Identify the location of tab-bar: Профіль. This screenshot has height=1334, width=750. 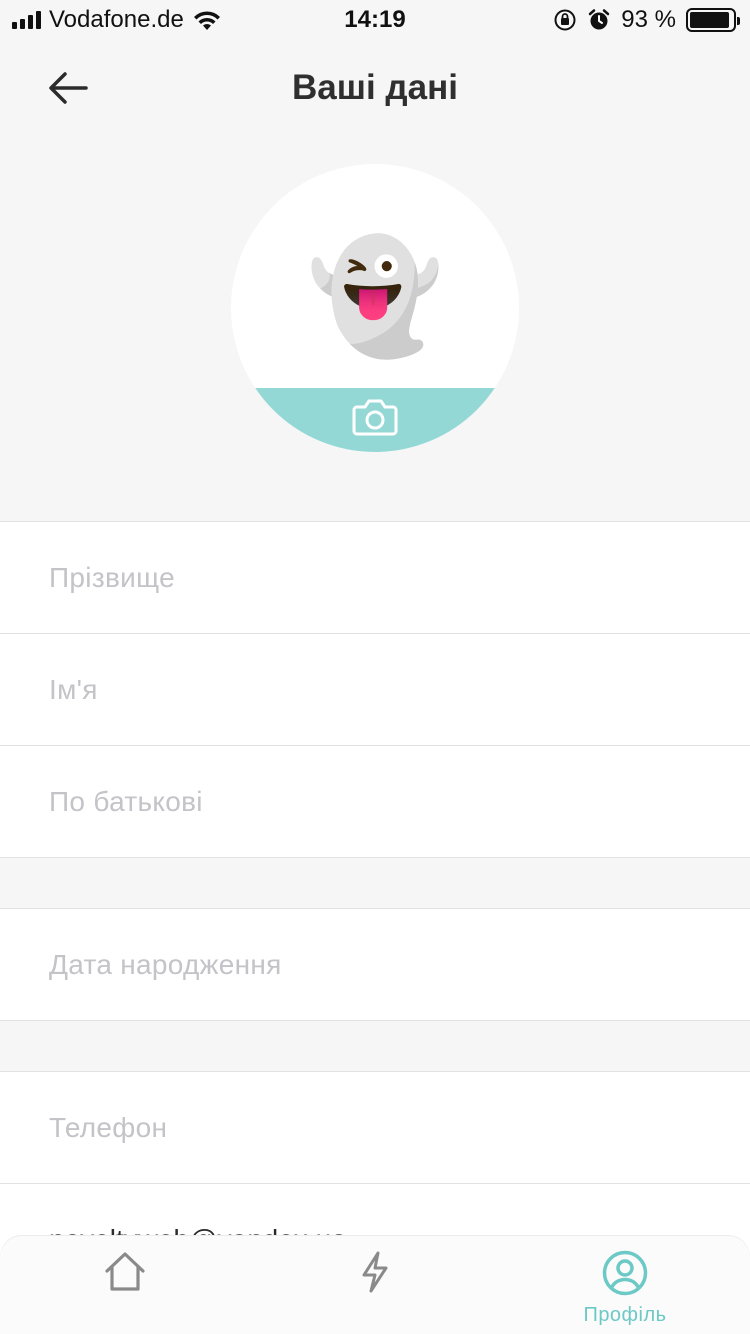
(375, 1285).